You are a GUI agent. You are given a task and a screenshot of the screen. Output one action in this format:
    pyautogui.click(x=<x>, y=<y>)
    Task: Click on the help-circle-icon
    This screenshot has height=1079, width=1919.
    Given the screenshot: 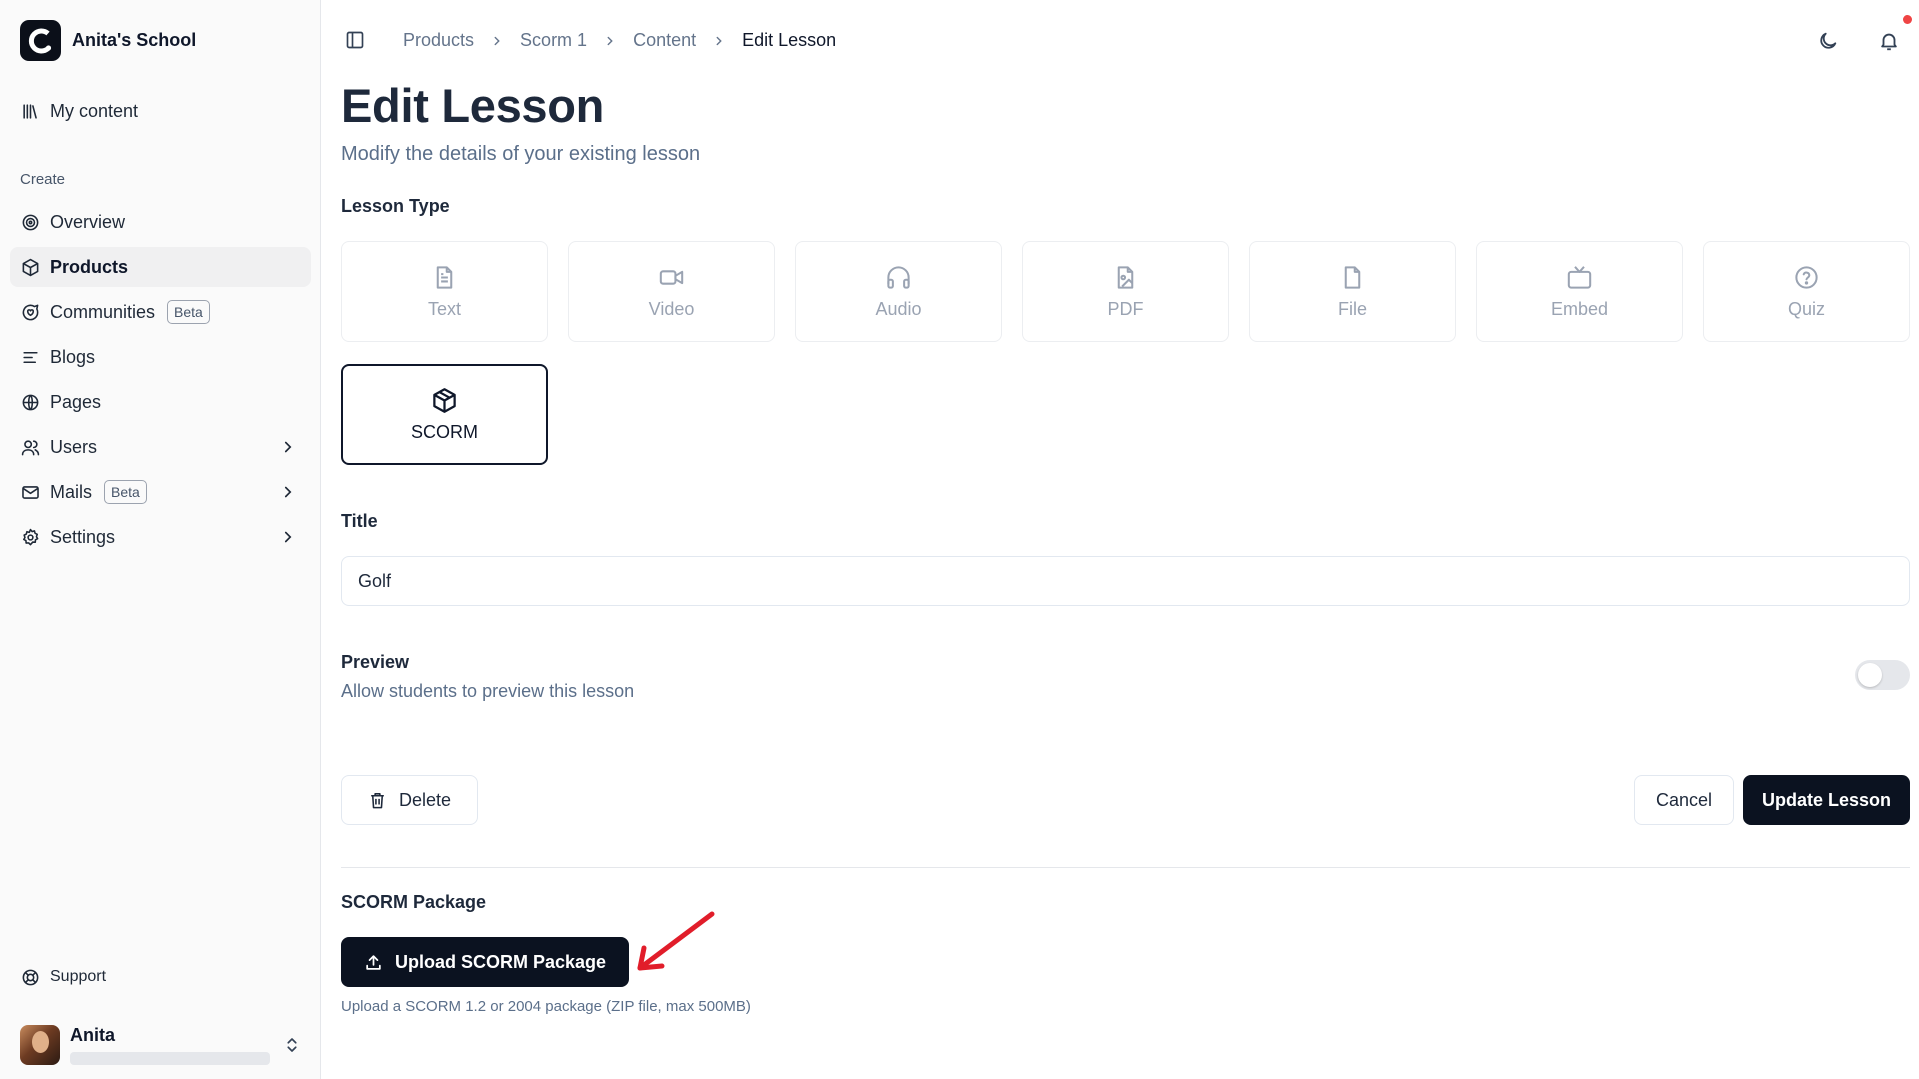 What is the action you would take?
    pyautogui.click(x=1806, y=277)
    